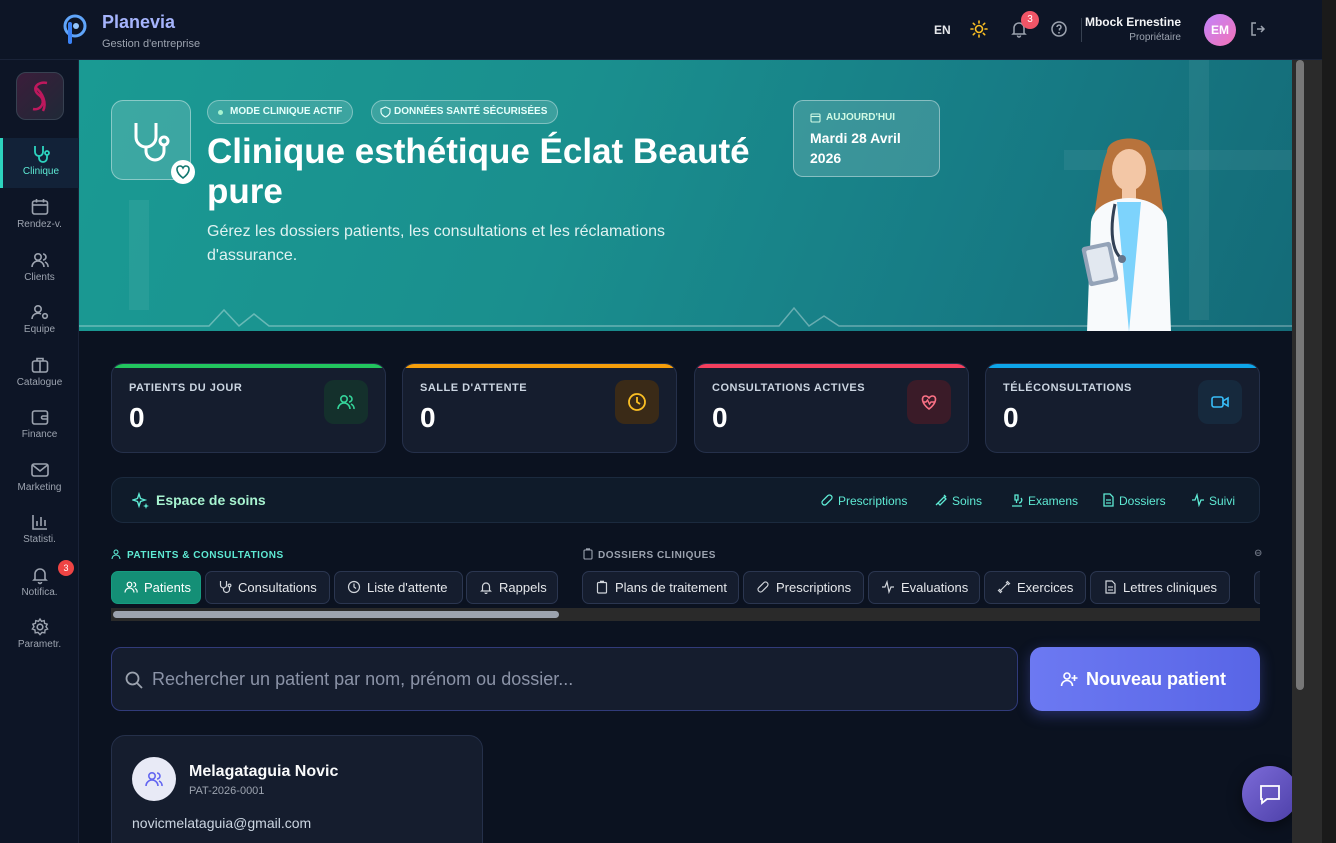  I want to click on bell-icon, so click(39, 576).